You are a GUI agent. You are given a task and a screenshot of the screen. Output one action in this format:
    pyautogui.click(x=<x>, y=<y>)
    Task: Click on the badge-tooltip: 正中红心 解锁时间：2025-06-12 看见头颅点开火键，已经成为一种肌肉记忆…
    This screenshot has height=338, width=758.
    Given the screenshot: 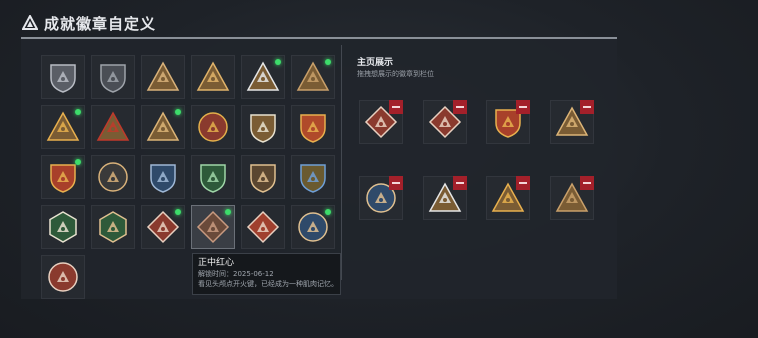 What is the action you would take?
    pyautogui.click(x=266, y=274)
    